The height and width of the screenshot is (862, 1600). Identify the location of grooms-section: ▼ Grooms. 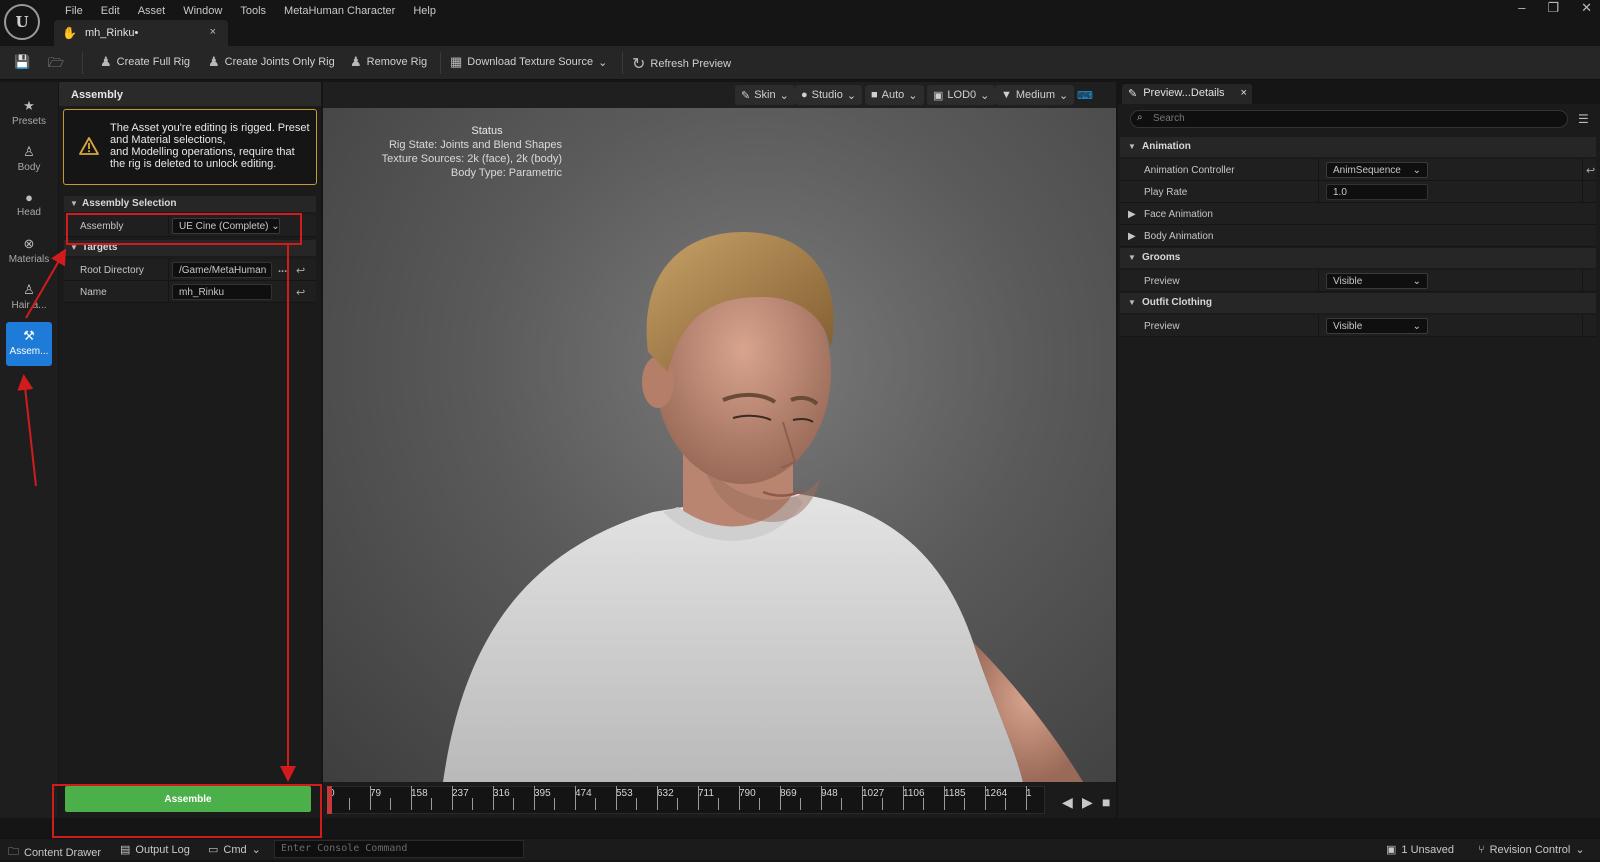
(1358, 258).